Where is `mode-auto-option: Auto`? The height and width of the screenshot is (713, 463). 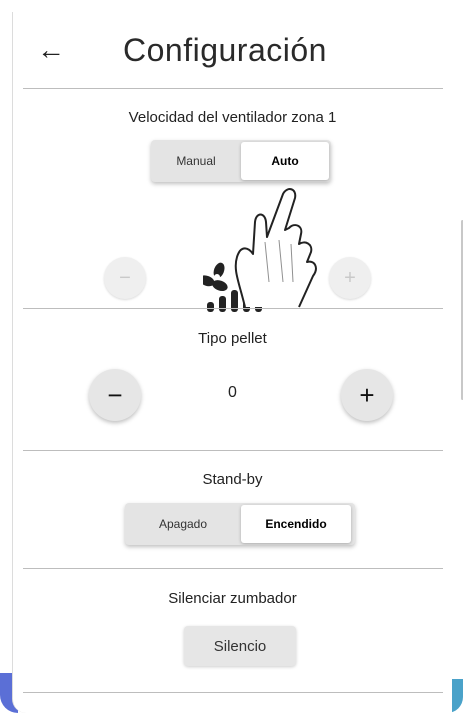
mode-auto-option: Auto is located at coordinates (285, 161).